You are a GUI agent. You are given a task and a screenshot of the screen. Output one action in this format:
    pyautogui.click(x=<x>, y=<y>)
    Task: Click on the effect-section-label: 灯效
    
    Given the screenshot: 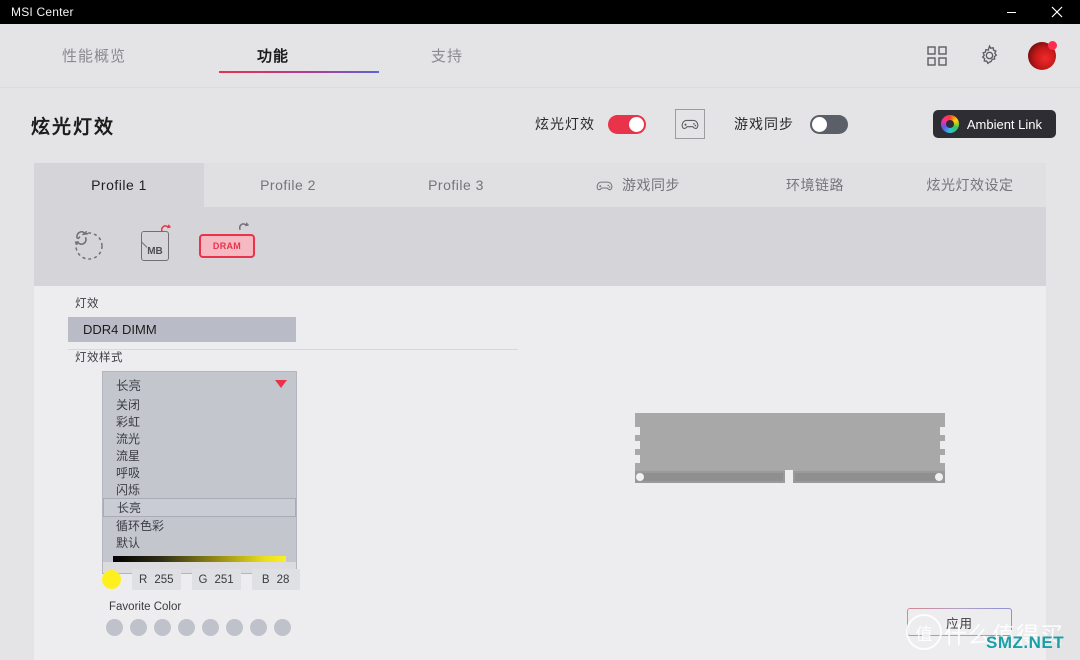 What is the action you would take?
    pyautogui.click(x=87, y=304)
    